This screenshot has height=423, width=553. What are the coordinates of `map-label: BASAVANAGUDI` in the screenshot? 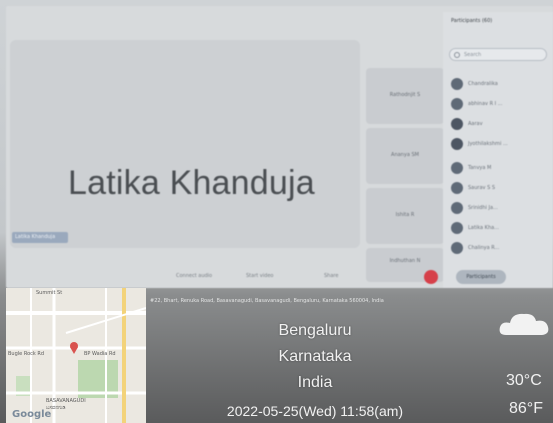 It's located at (66, 401).